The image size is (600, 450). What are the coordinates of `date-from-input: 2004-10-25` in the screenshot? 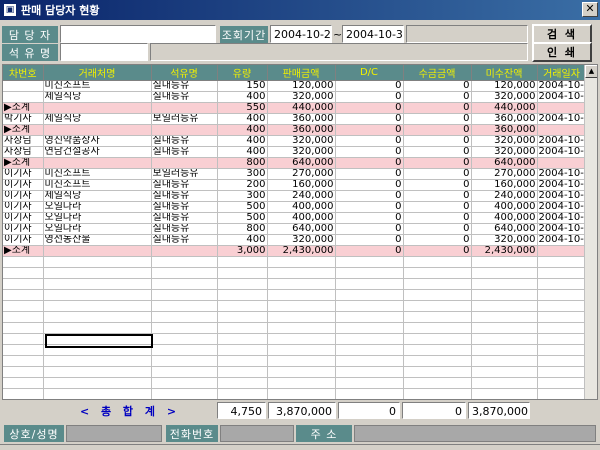 It's located at (301, 34).